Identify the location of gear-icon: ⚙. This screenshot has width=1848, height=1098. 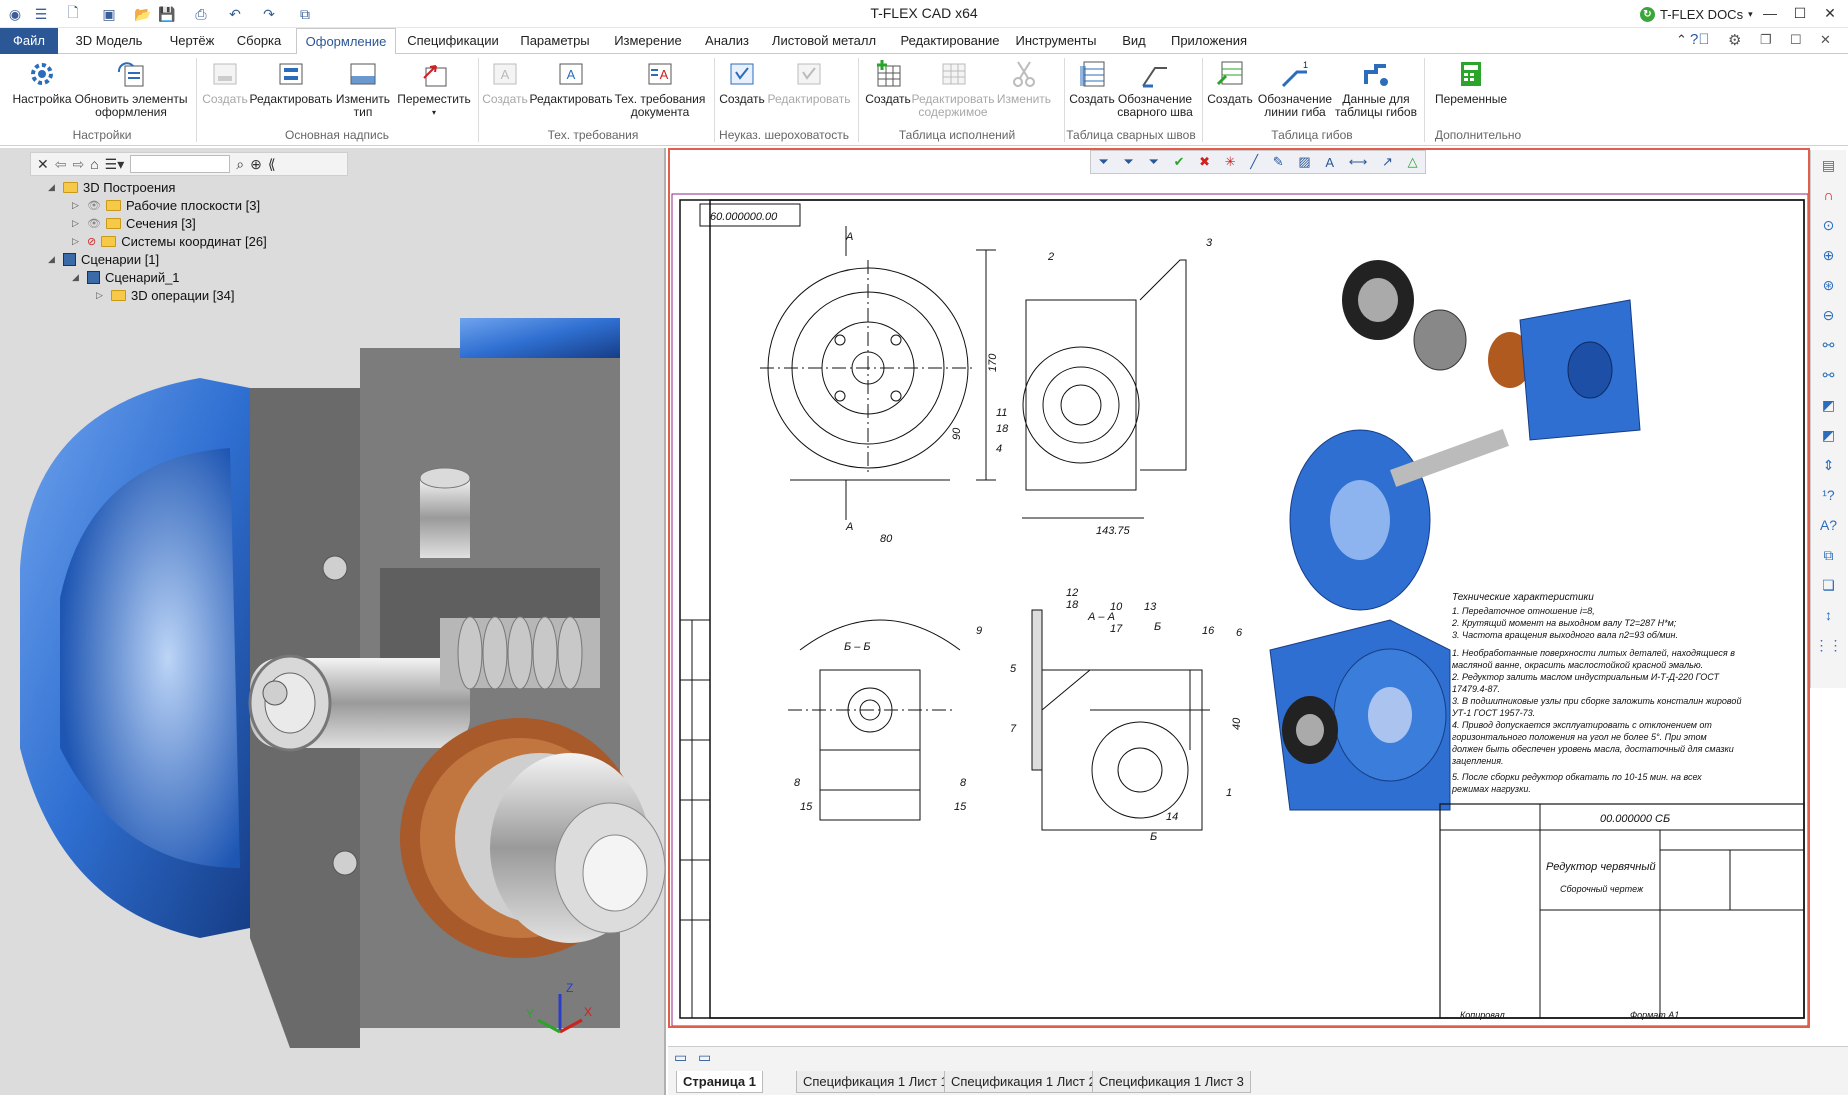
(1734, 40).